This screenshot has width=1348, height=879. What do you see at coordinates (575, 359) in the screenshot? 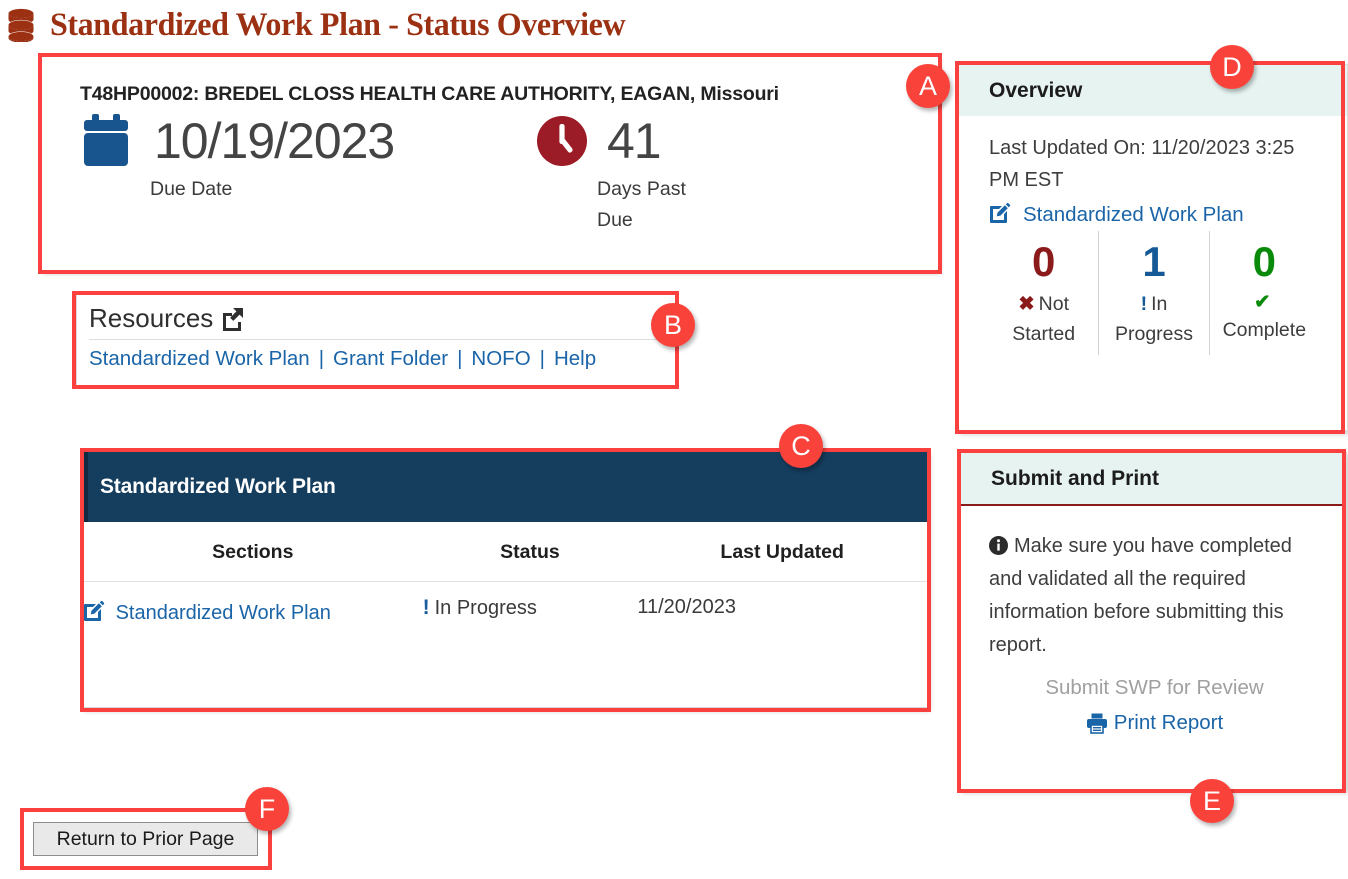
I see `resource-link-help: Help` at bounding box center [575, 359].